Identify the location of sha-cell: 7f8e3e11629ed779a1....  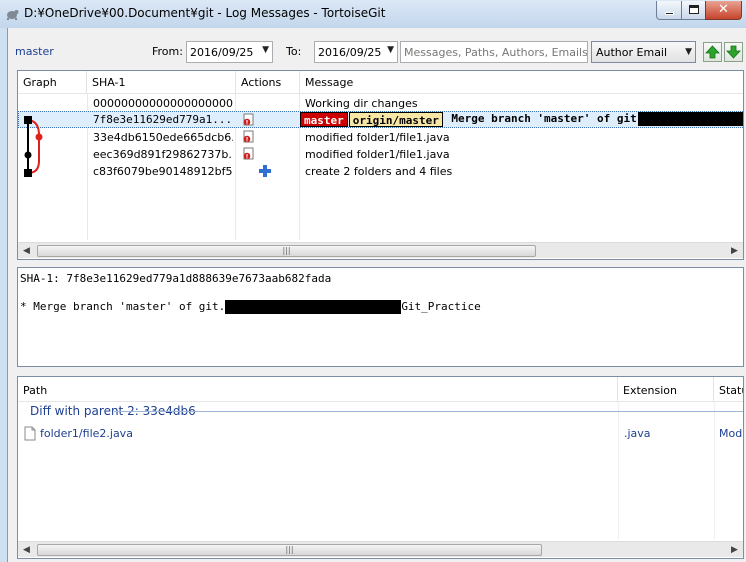
(163, 119).